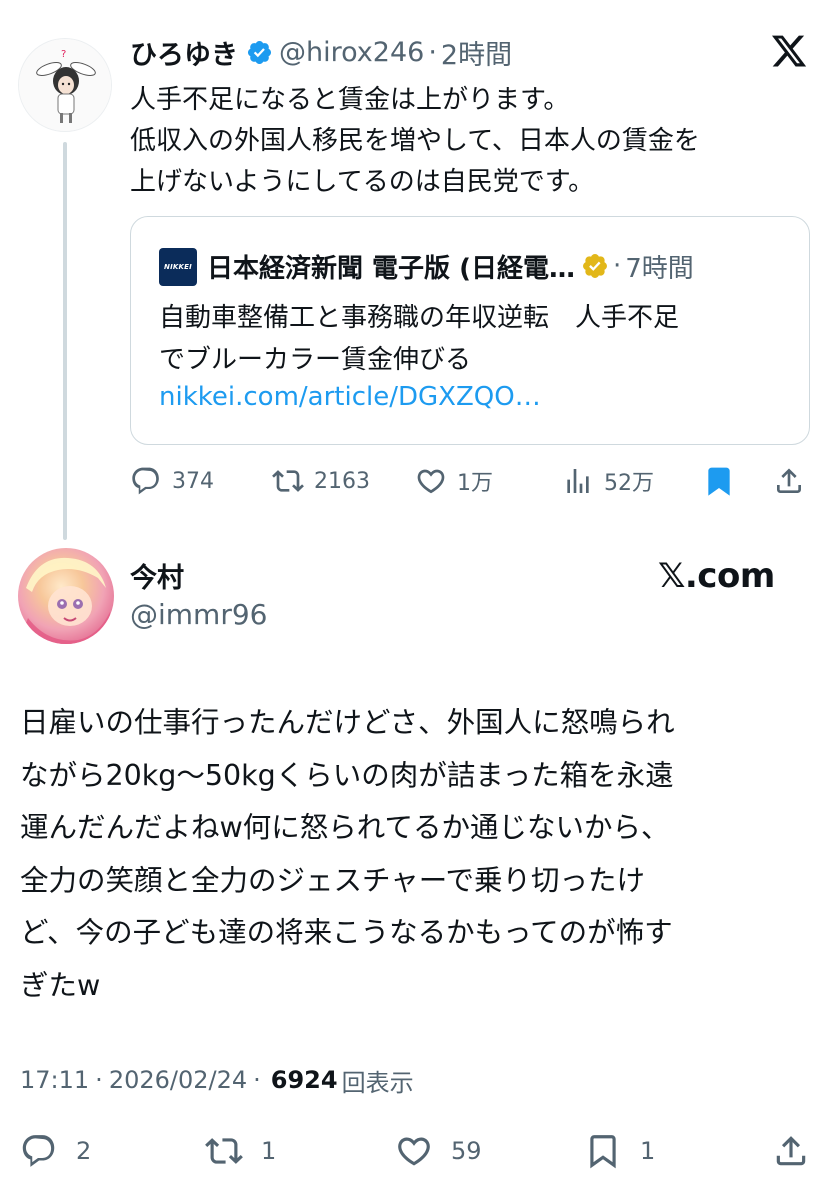  I want to click on tweet-meta: 17:11 · 2026/02/24 · 6924 回表示, so click(217, 1080).